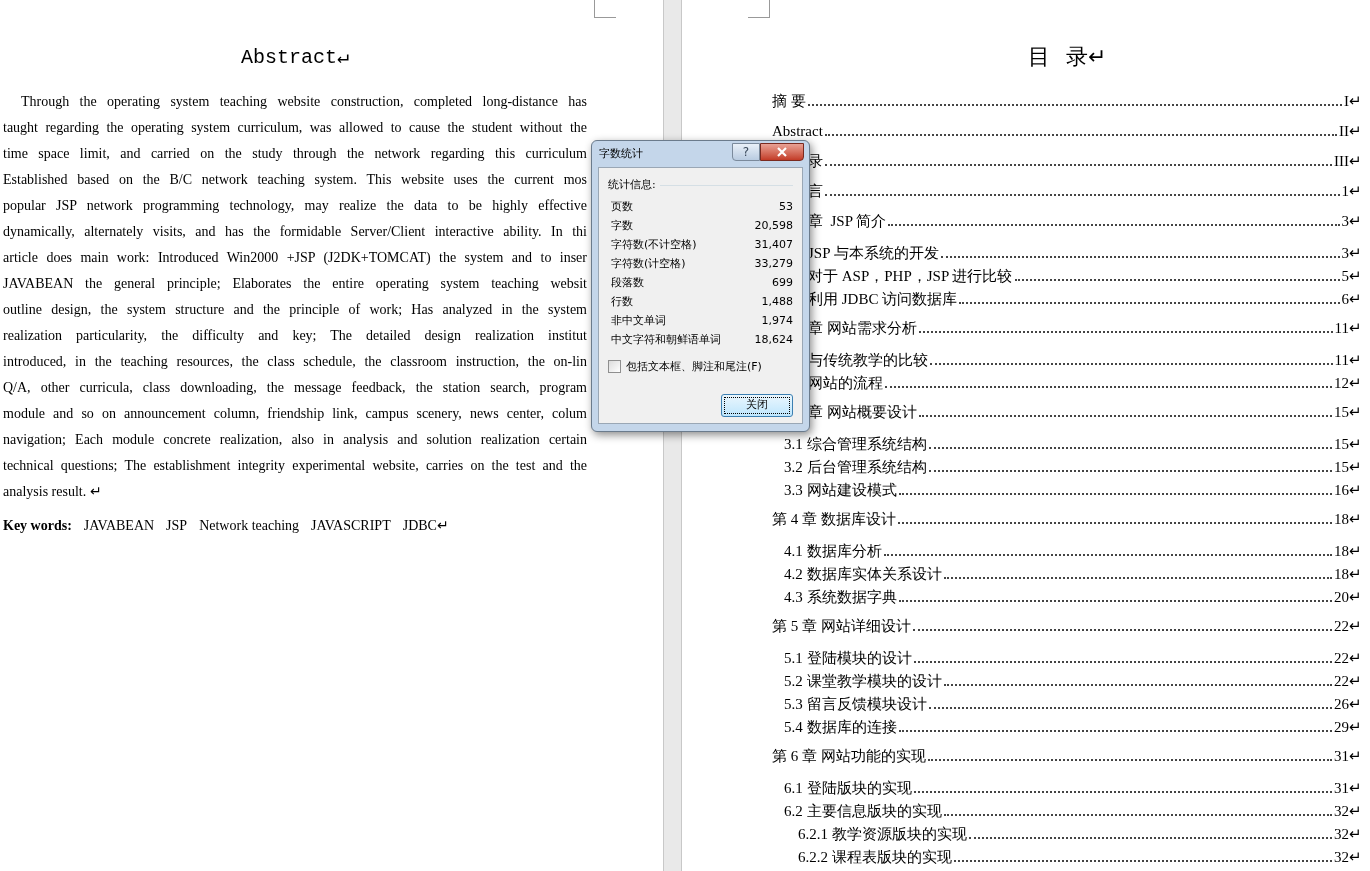 Image resolution: width=1370 pixels, height=871 pixels. What do you see at coordinates (882, 834) in the screenshot?
I see `toc-entry-title: 6.2.1 教学资源版块的实现` at bounding box center [882, 834].